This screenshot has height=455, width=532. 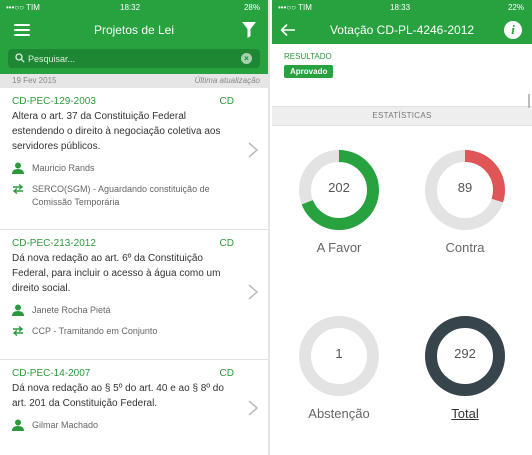 I want to click on stat-label: A Favor, so click(x=339, y=247).